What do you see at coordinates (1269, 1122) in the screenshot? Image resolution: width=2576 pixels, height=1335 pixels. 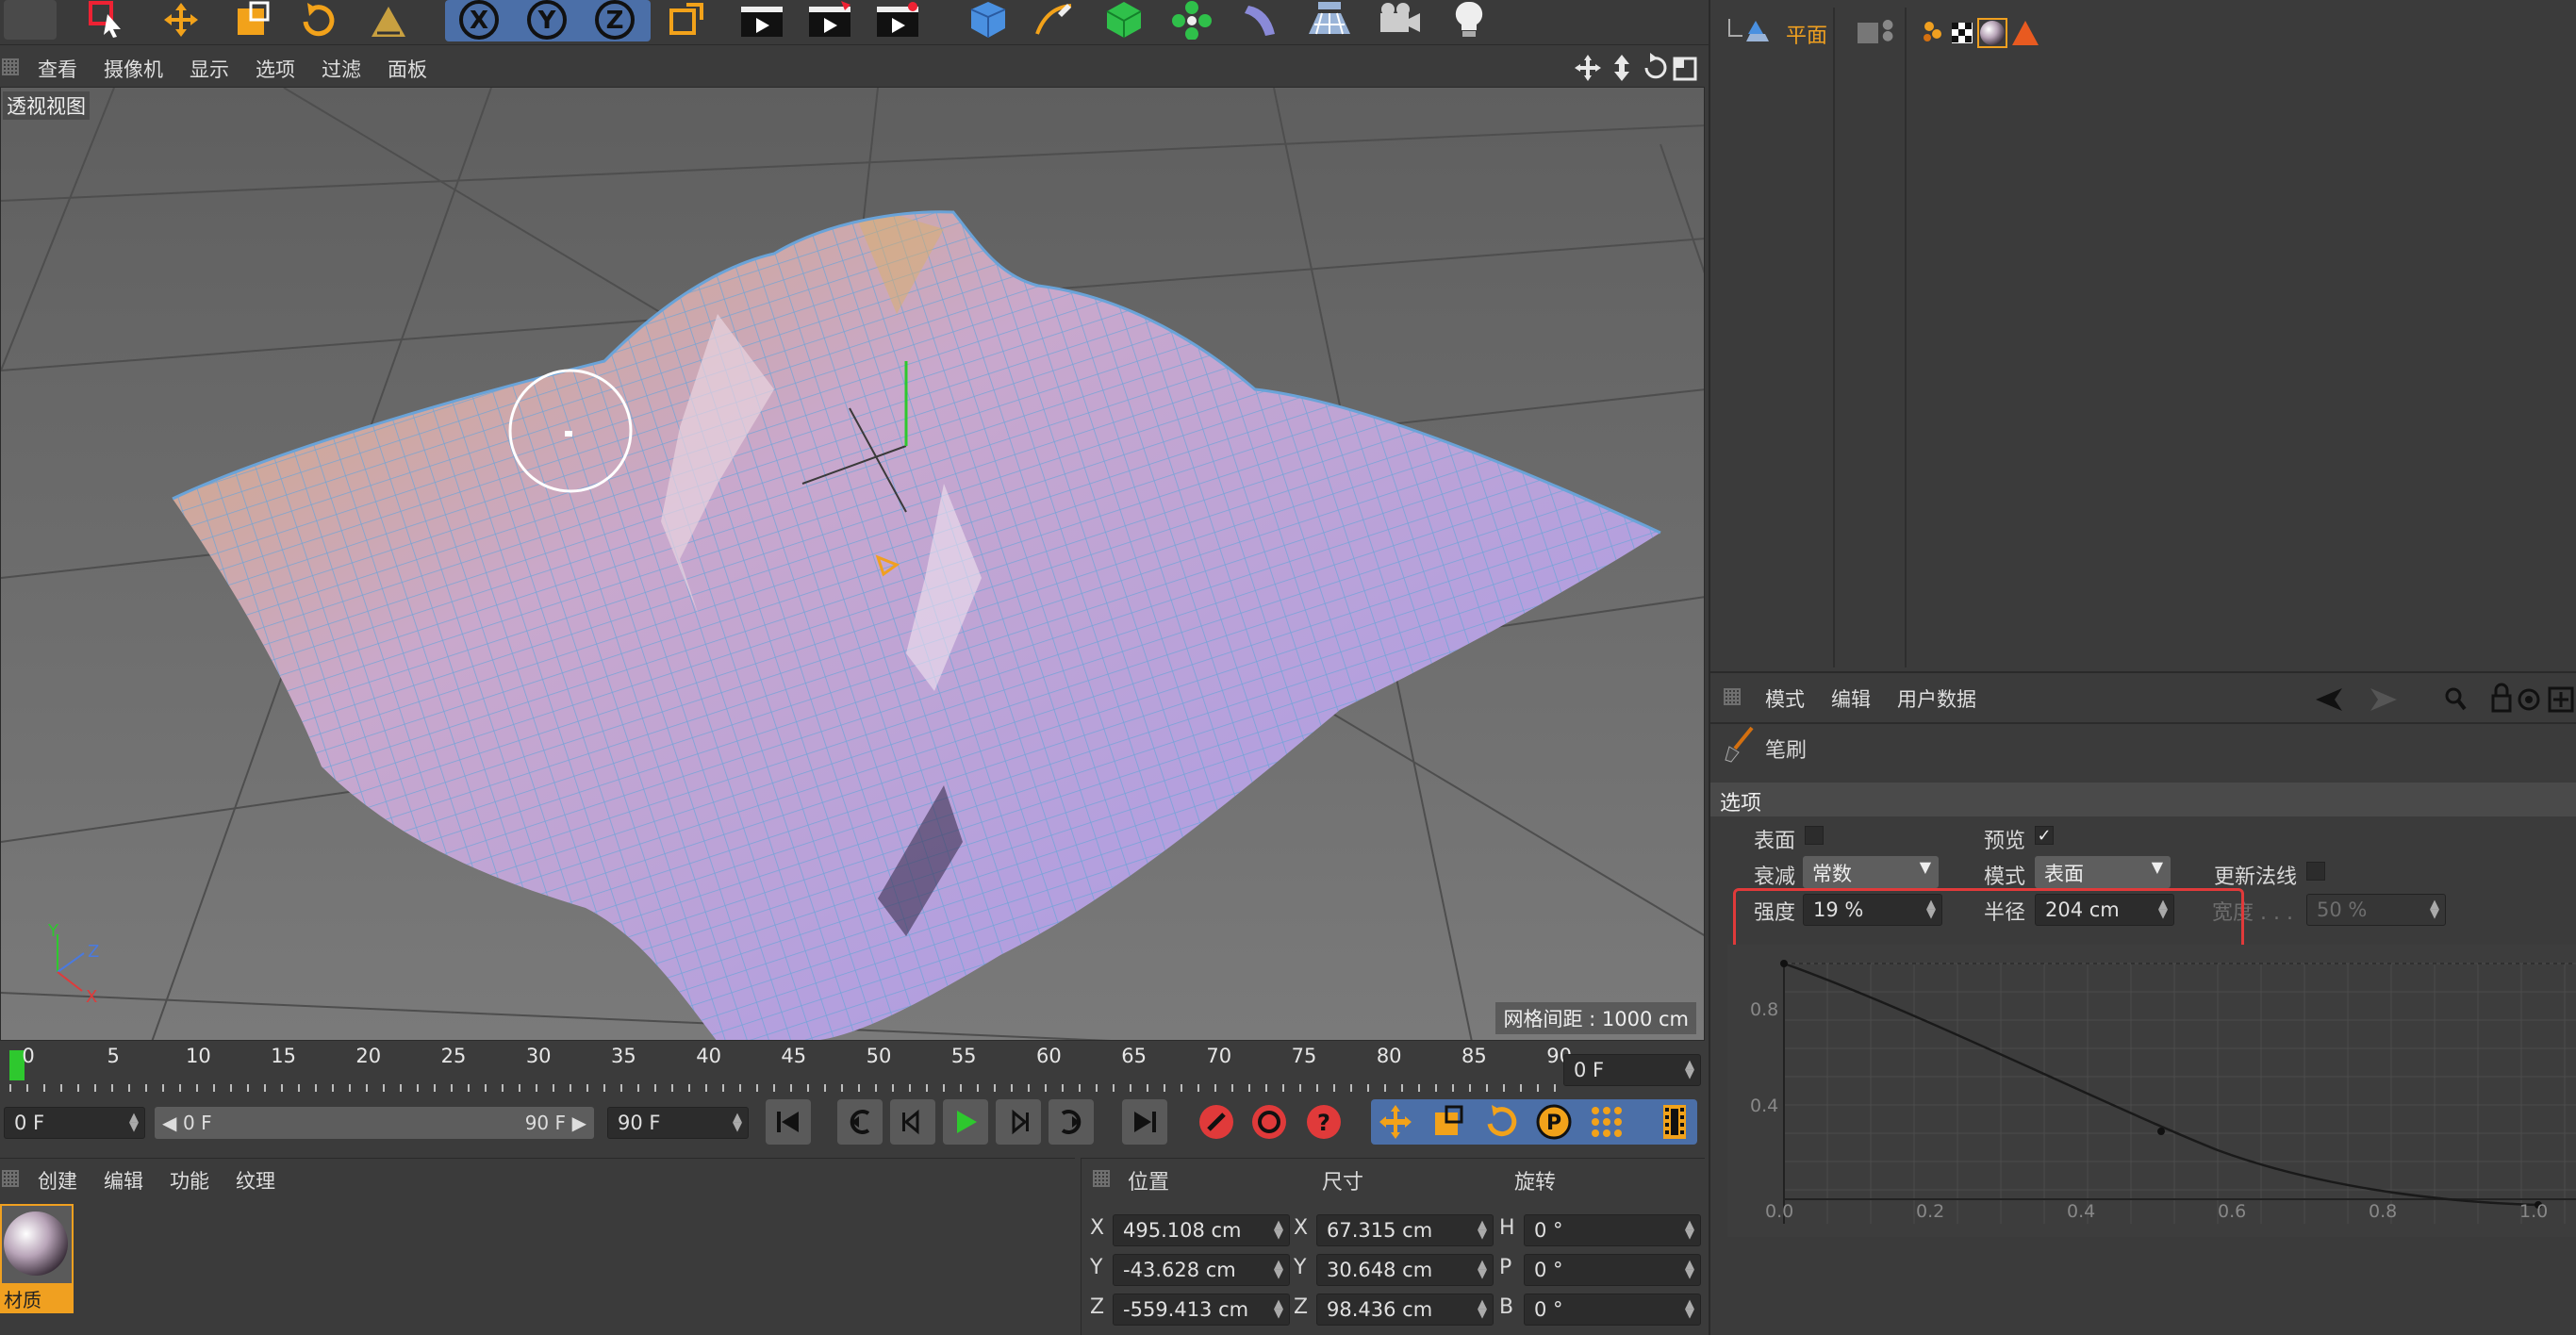 I see `autokey-icon` at bounding box center [1269, 1122].